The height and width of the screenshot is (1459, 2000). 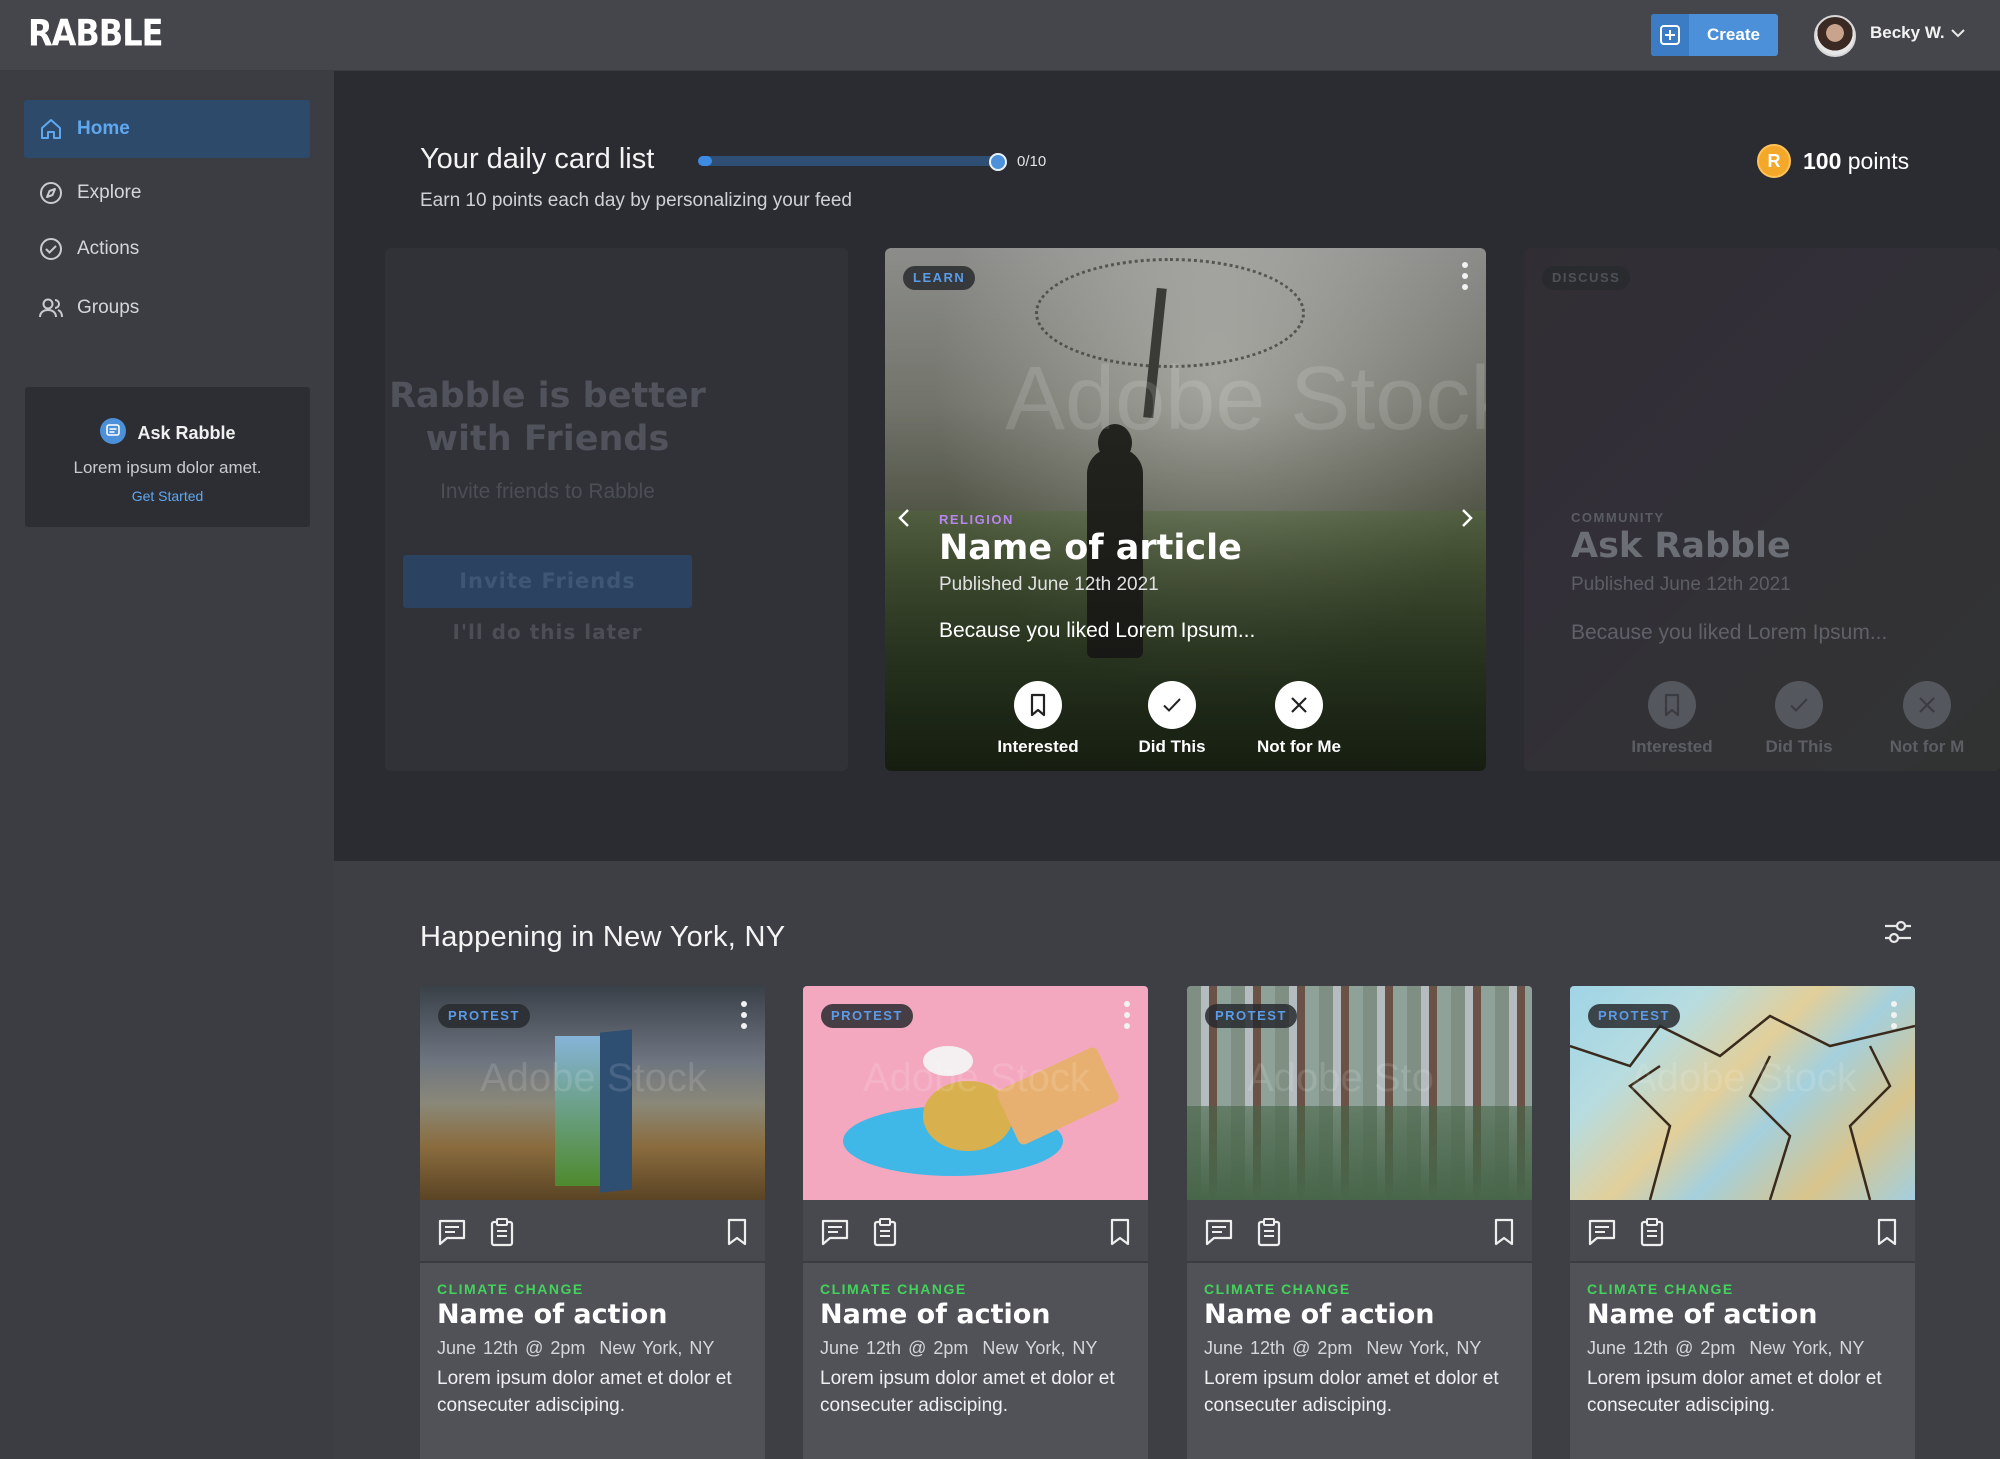 I want to click on invite-card-title: Rabble is better with Friends, so click(x=547, y=418).